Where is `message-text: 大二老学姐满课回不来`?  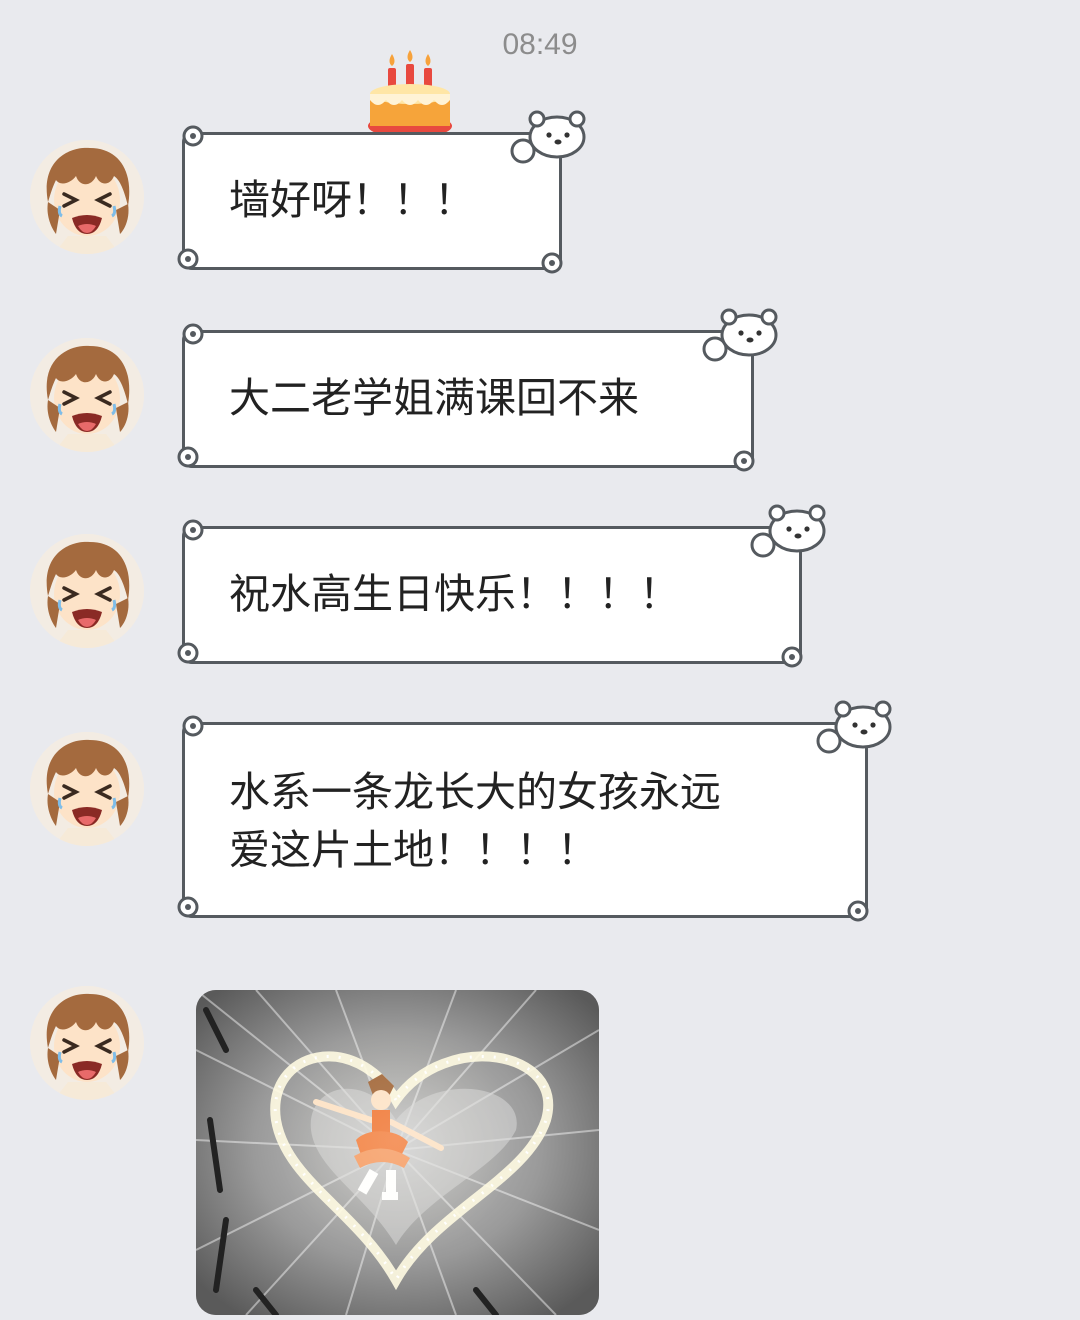
message-text: 大二老学姐满课回不来 is located at coordinates (434, 398).